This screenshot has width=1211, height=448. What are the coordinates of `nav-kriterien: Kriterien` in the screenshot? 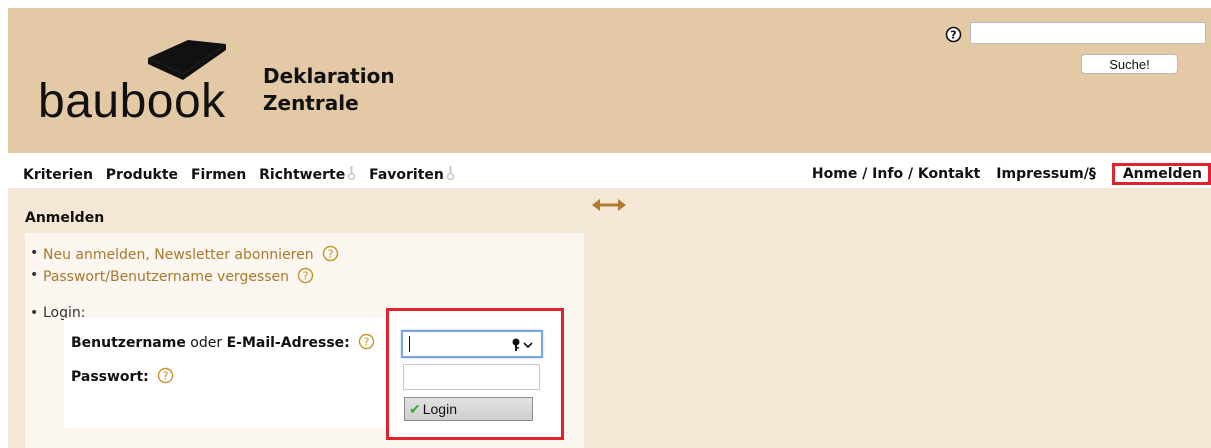 It's located at (58, 175).